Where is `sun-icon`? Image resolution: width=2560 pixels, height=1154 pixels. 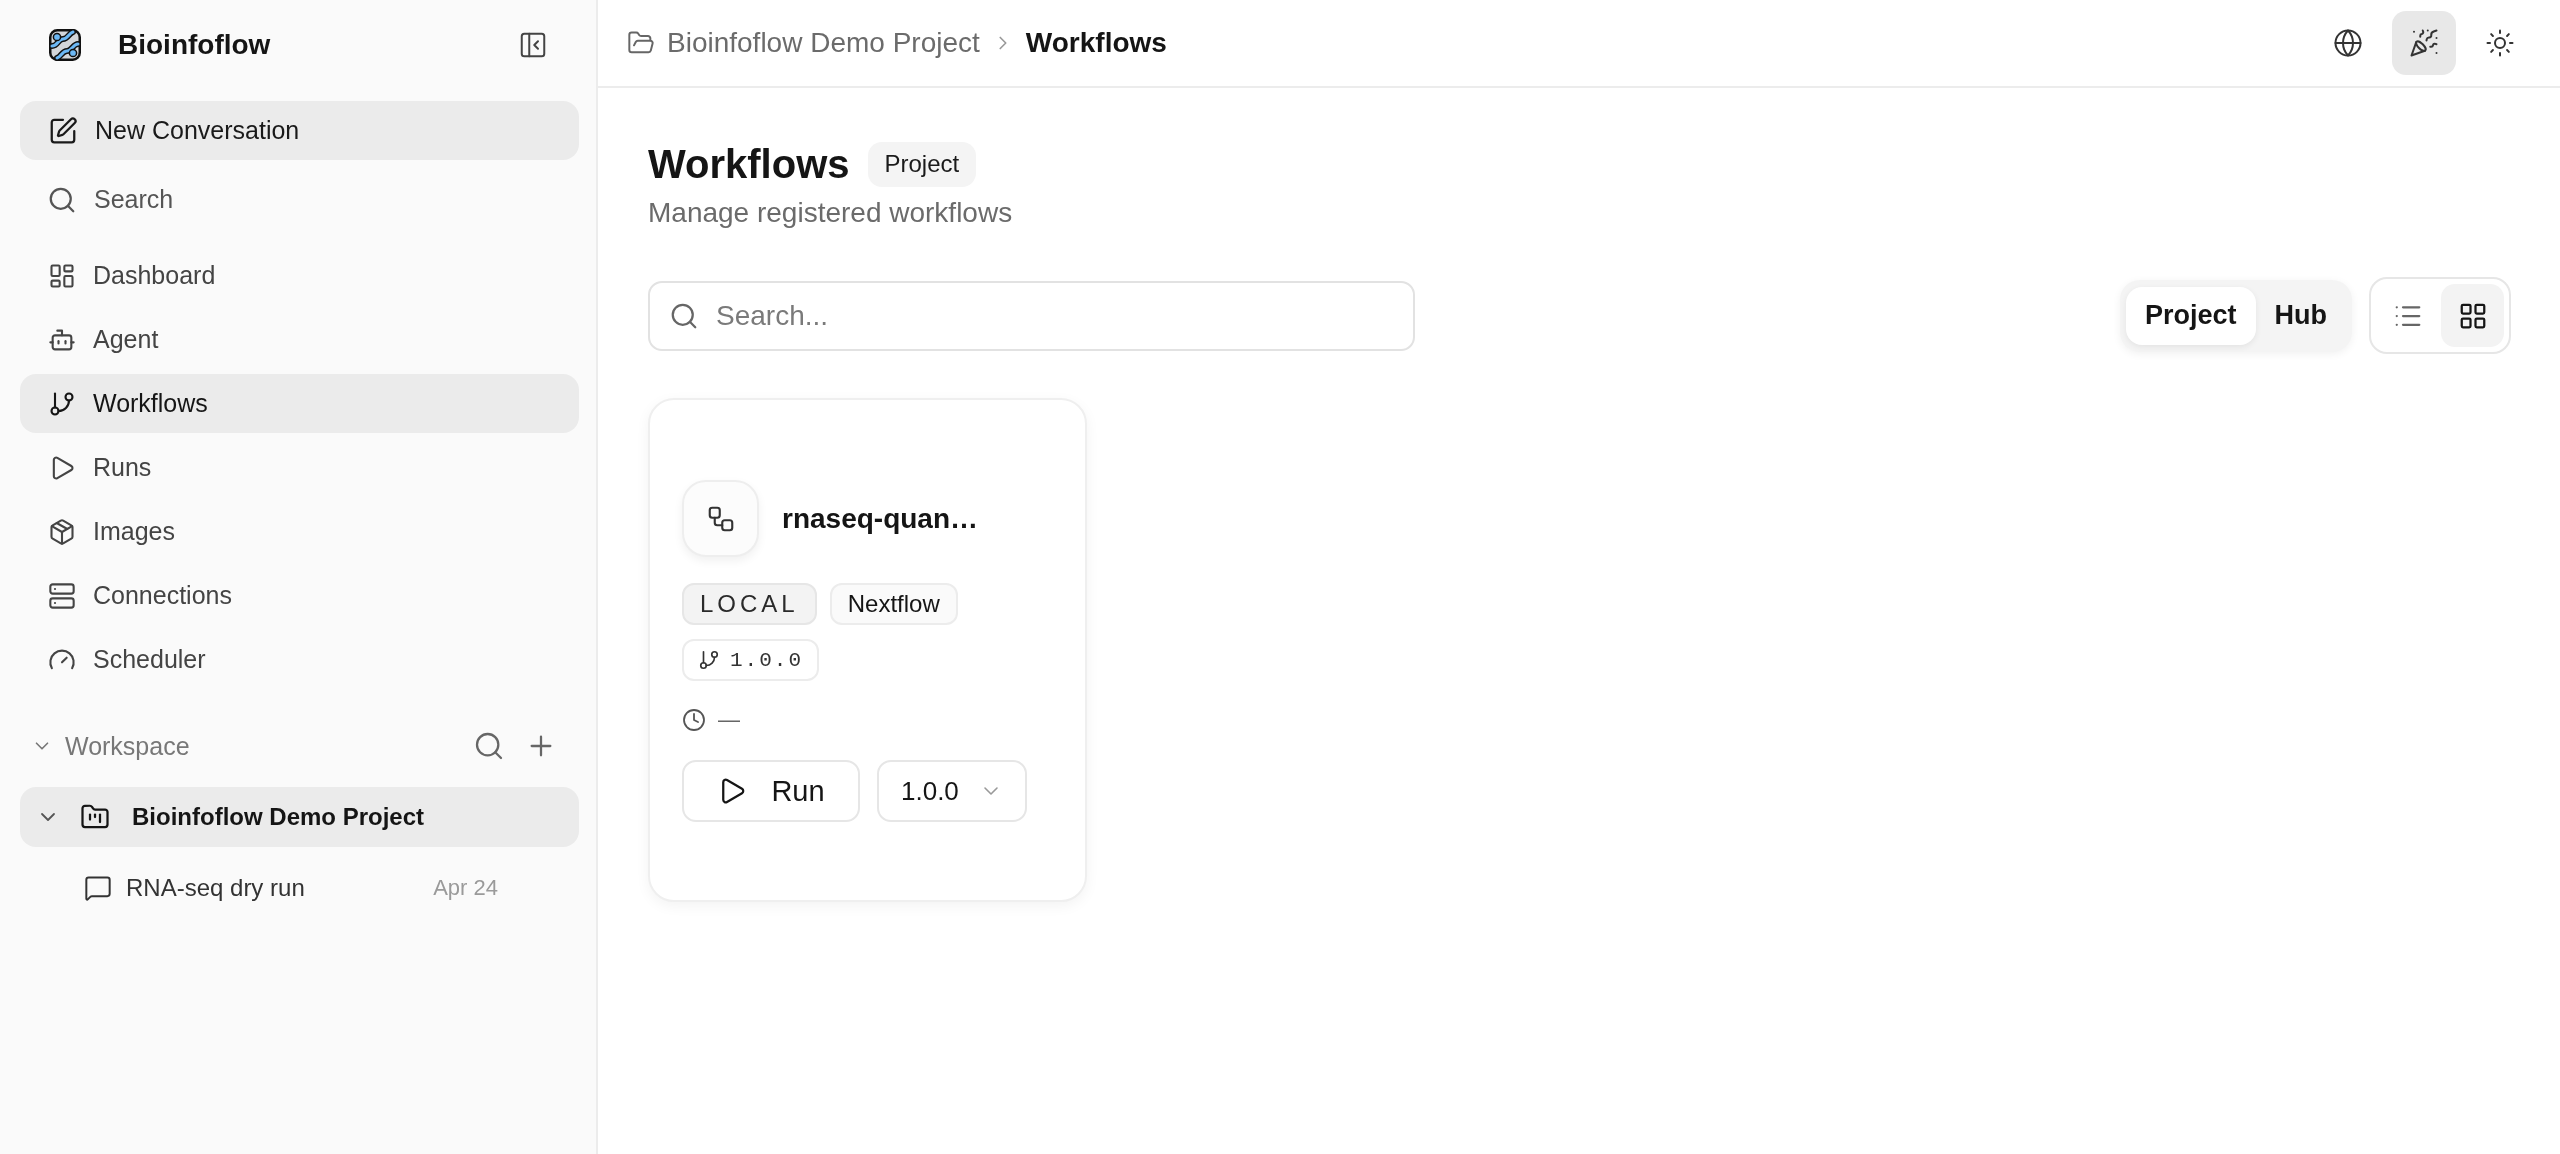 sun-icon is located at coordinates (2500, 43).